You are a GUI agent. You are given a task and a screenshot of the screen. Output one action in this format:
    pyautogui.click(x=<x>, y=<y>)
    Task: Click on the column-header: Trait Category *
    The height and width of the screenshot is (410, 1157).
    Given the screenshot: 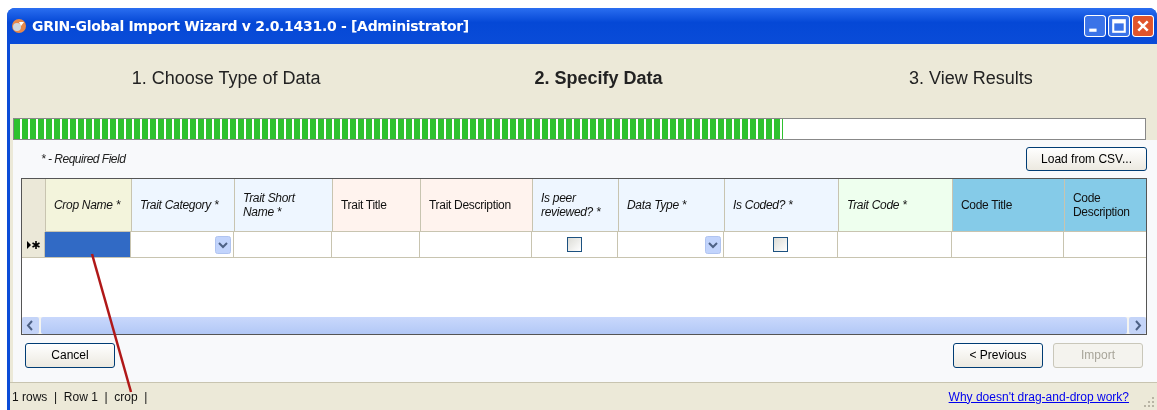 What is the action you would take?
    pyautogui.click(x=183, y=205)
    